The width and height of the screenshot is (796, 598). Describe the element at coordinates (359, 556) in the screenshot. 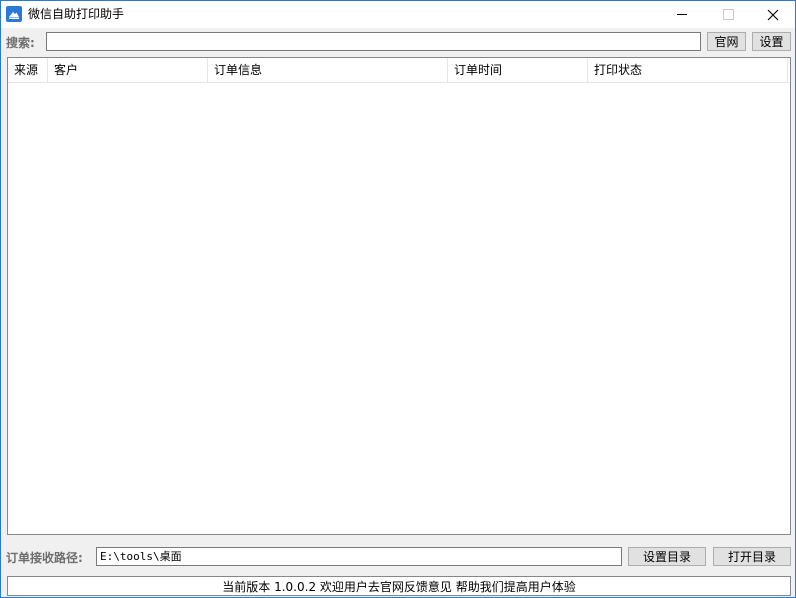

I see `path-input: E:\tools\桌面` at that location.